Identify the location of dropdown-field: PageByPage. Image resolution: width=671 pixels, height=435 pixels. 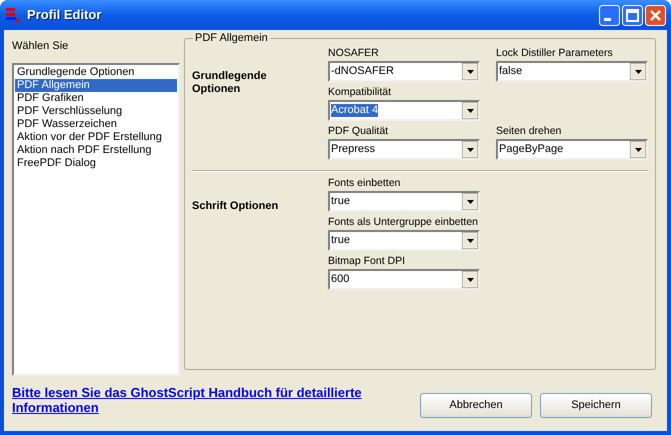
(572, 149).